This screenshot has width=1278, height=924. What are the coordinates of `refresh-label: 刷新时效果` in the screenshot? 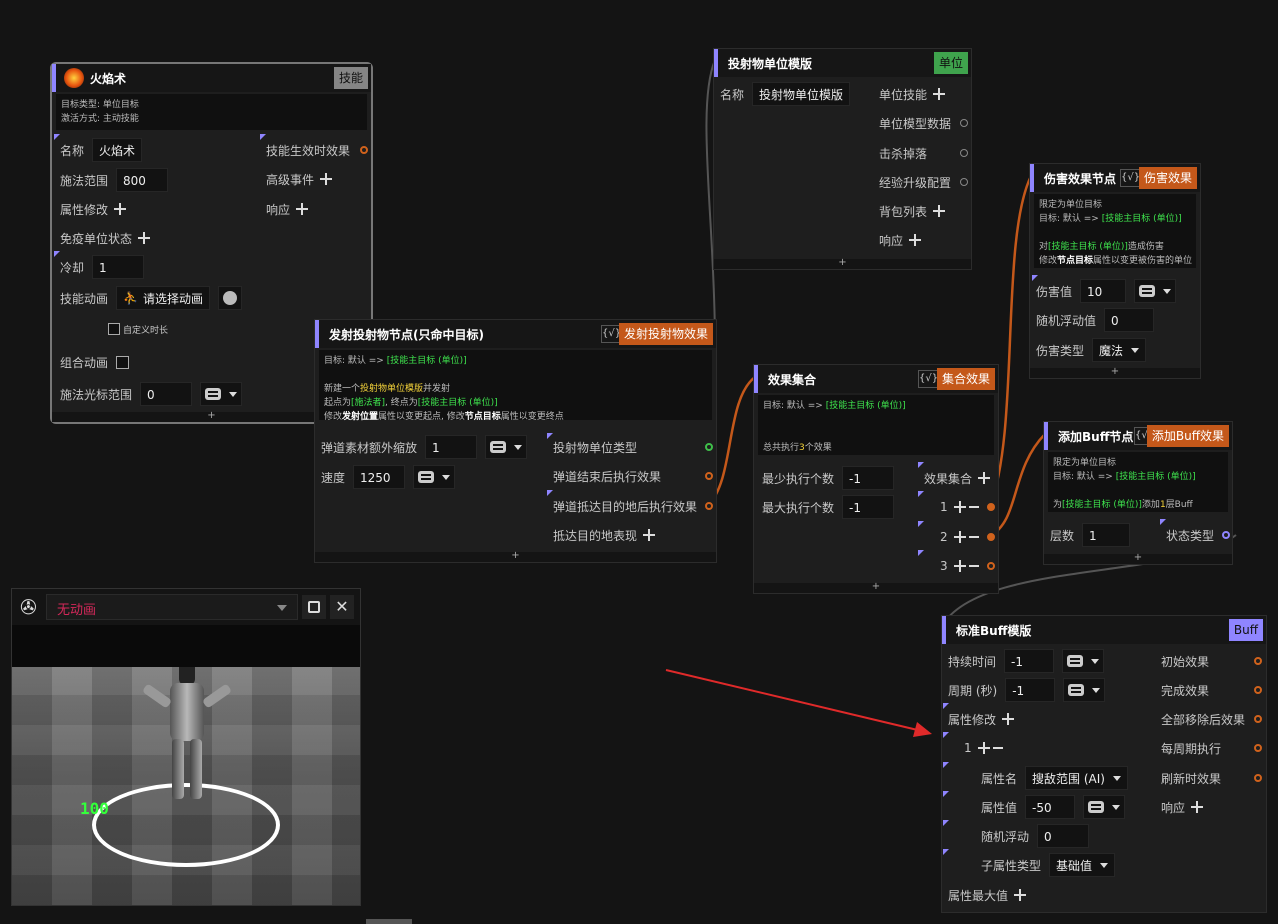 It's located at (1191, 778).